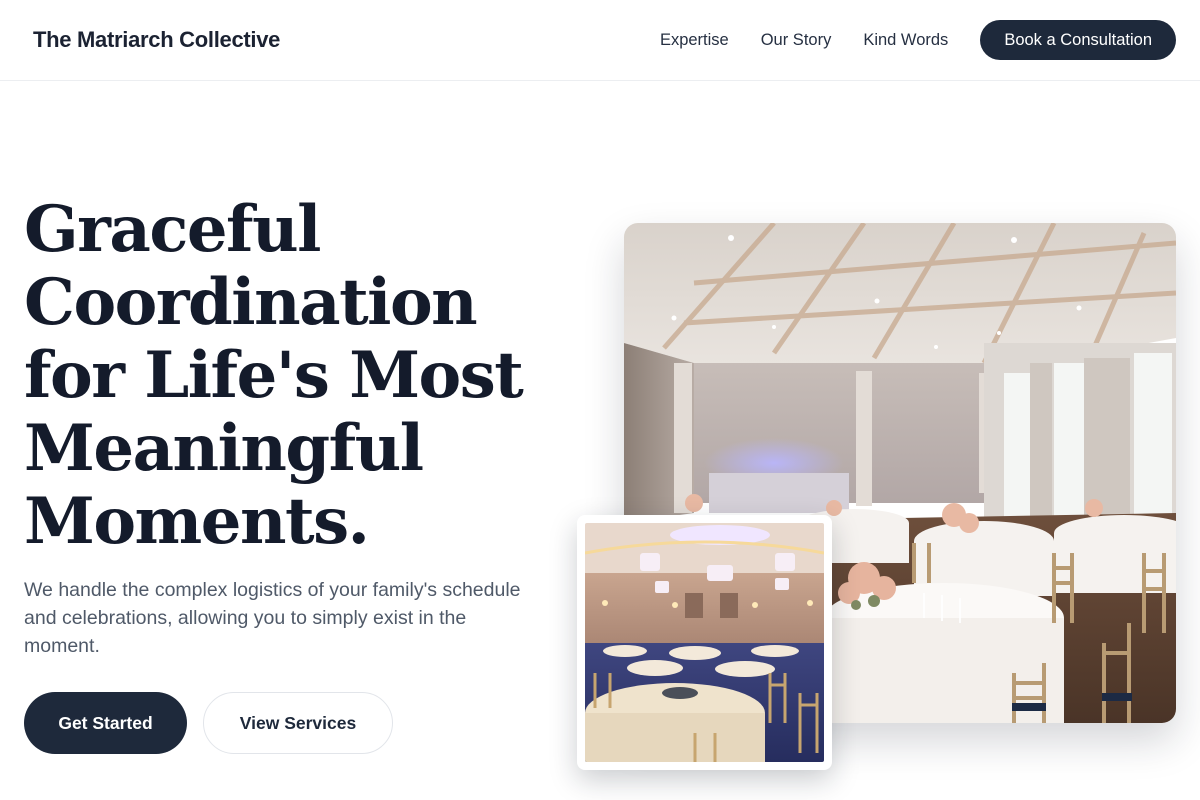 This screenshot has width=1200, height=800. I want to click on ballroom-illustration, so click(704, 642).